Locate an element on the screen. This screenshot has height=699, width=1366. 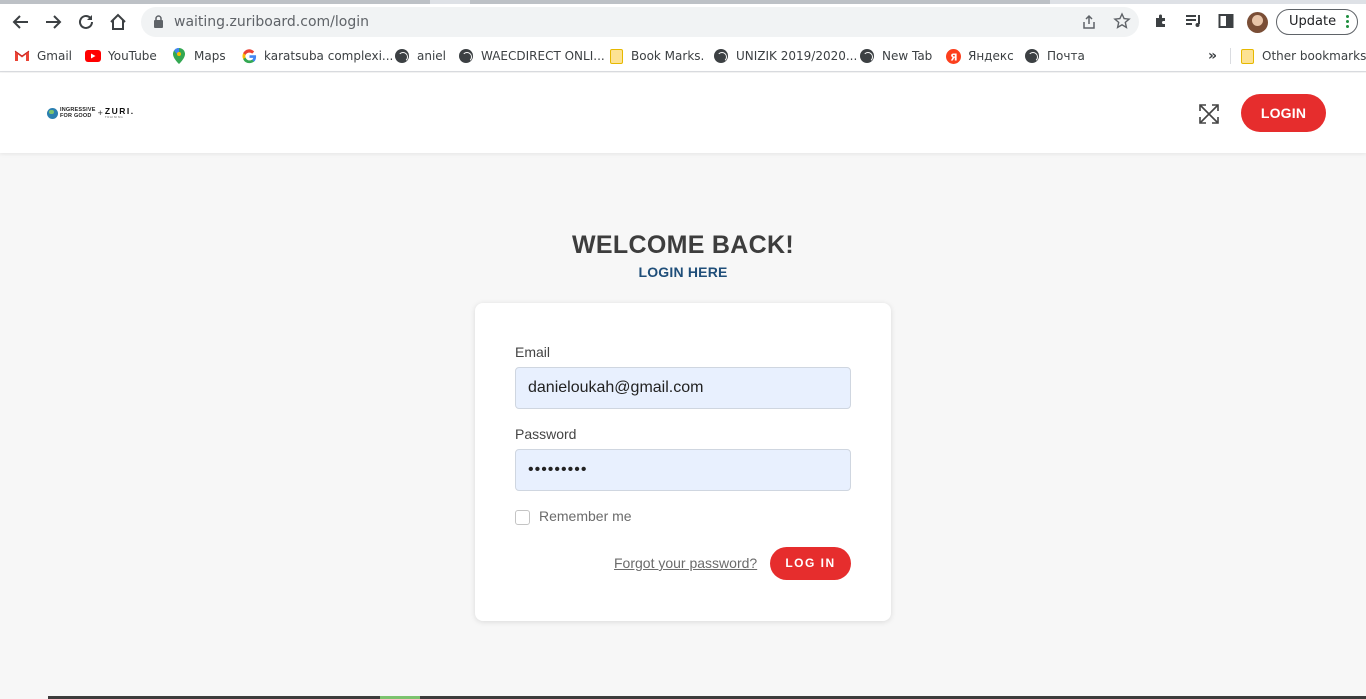
google-icon is located at coordinates (249, 56).